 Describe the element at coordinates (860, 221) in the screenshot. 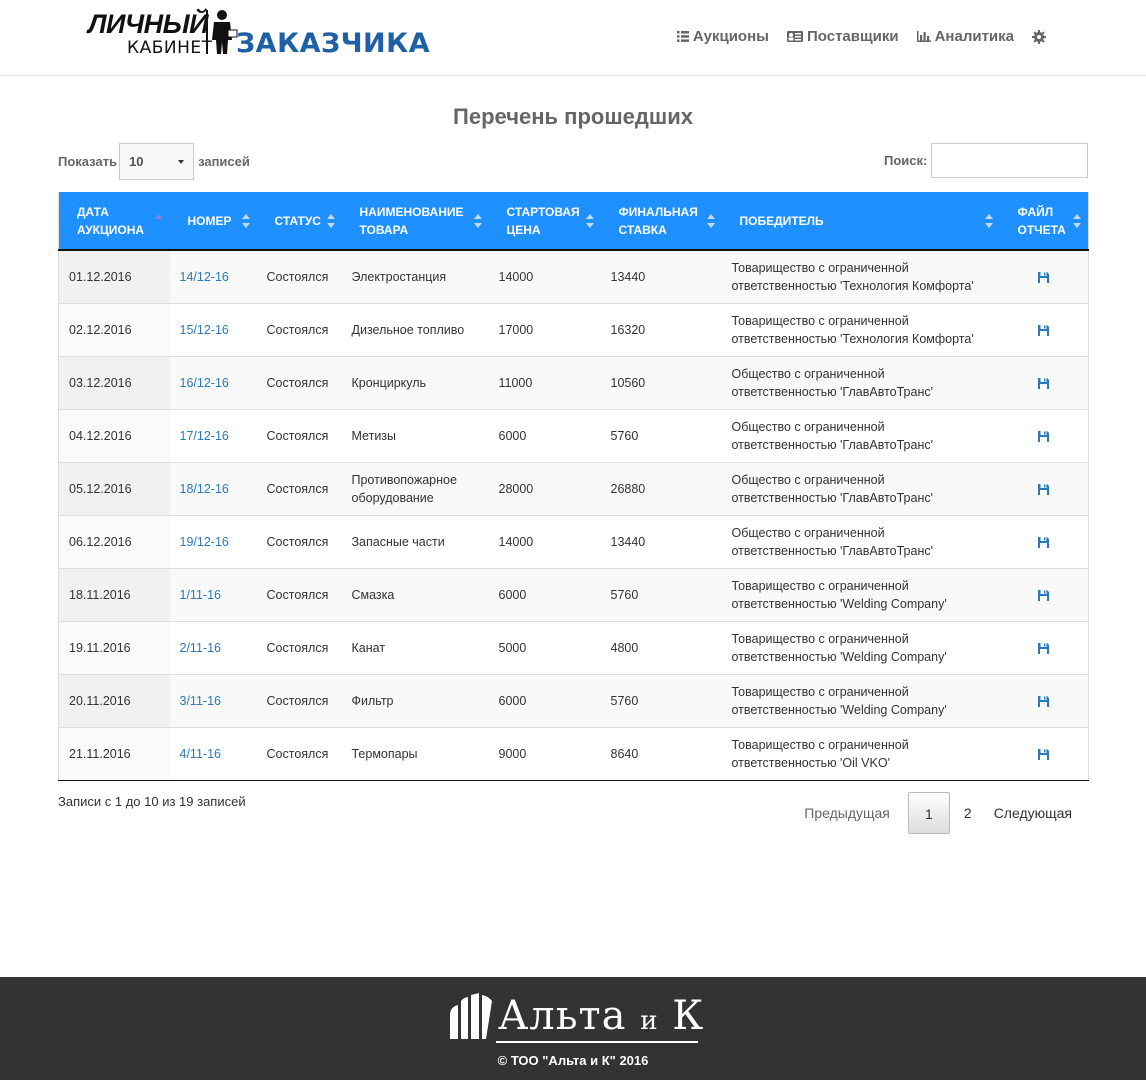

I see `column-header-winner: ПОБЕДИТЕЛЬ` at that location.